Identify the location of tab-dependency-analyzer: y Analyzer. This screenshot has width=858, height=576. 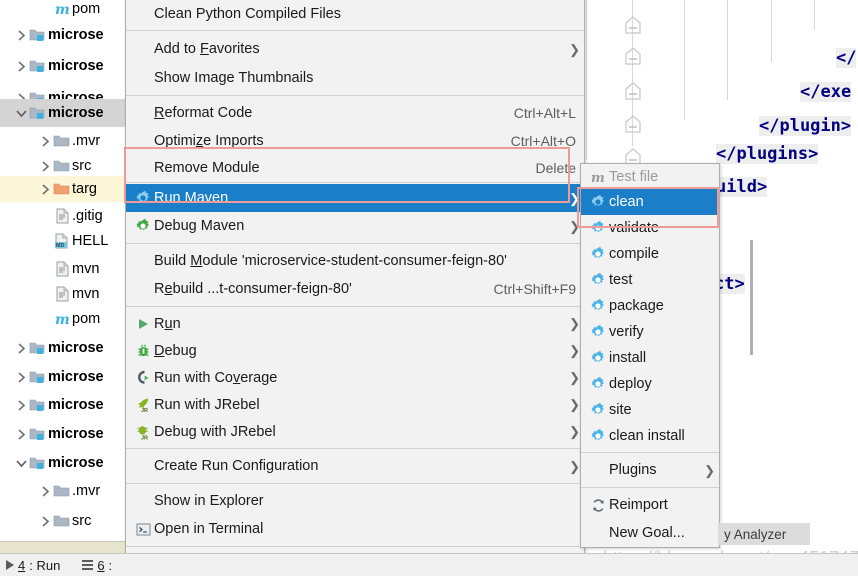
(764, 534).